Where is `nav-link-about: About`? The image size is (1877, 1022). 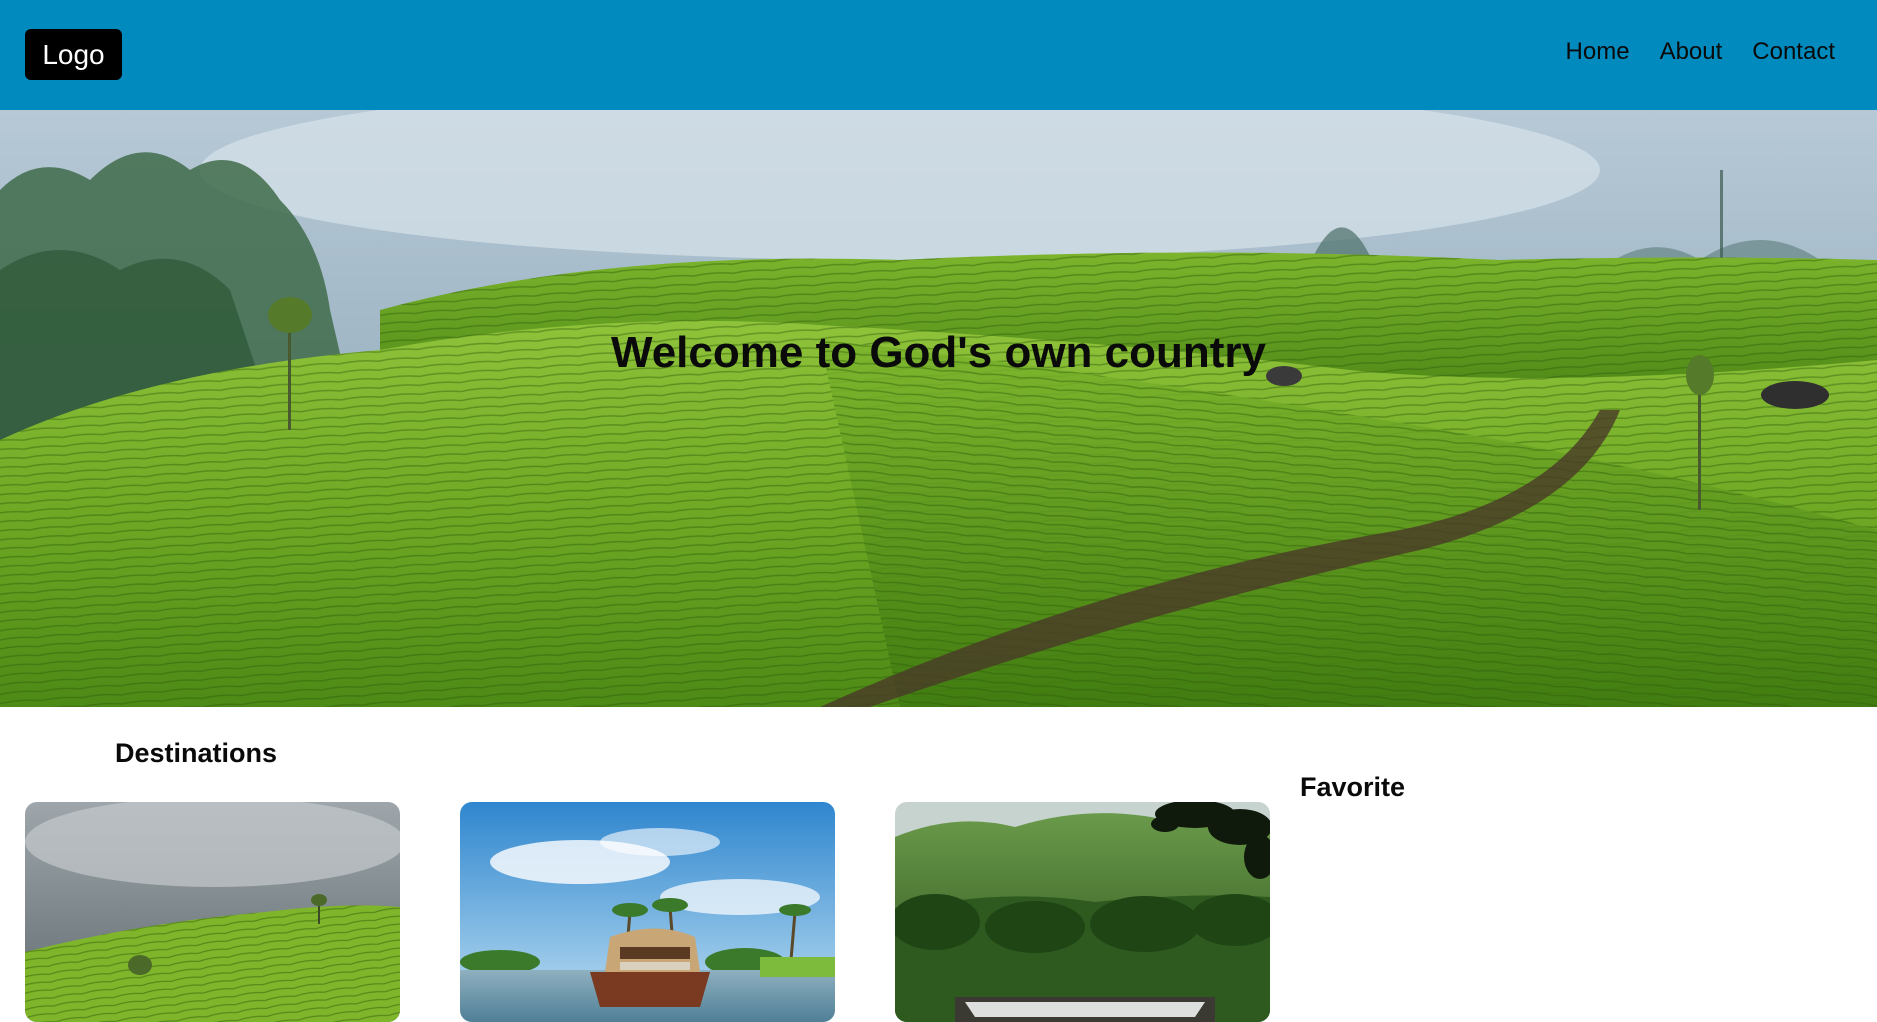 nav-link-about: About is located at coordinates (1691, 52).